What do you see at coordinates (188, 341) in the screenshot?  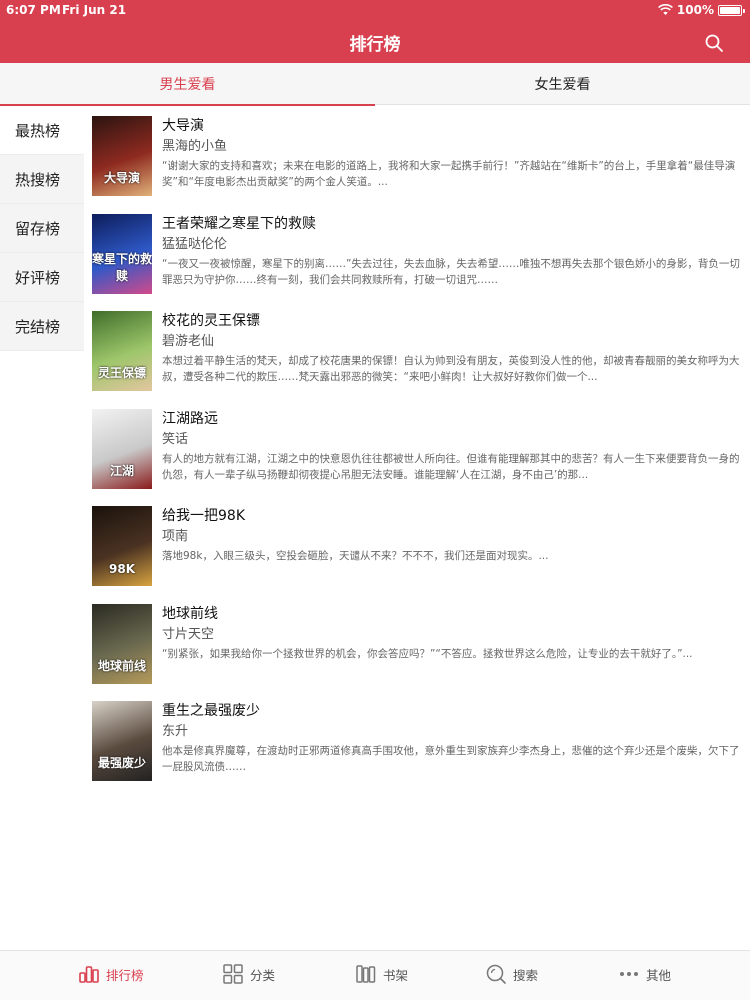 I see `book-author: 碧游老仙` at bounding box center [188, 341].